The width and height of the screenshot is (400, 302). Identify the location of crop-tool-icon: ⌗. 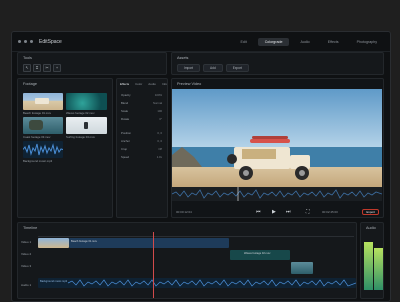
(37, 68).